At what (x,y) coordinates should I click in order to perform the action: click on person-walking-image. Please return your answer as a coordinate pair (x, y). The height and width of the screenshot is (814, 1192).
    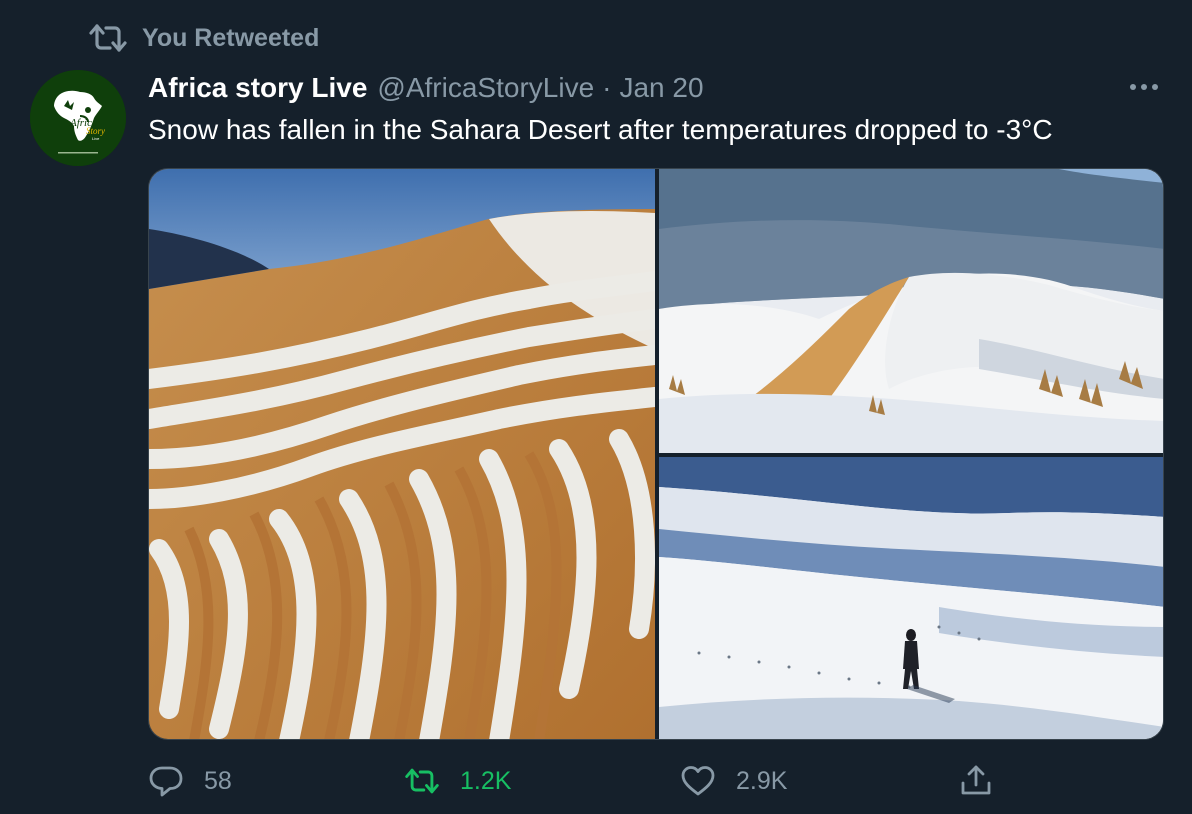
    Looking at the image, I should click on (911, 598).